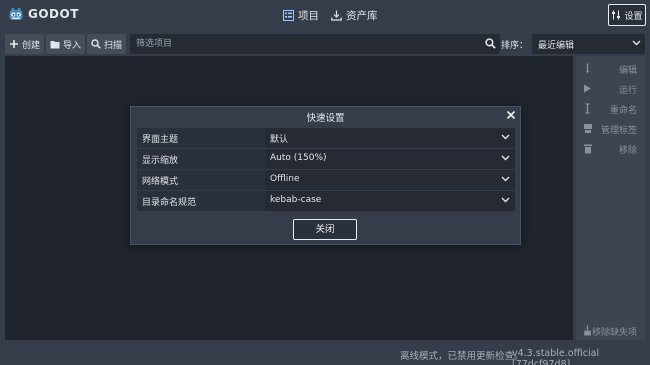  What do you see at coordinates (462, 356) in the screenshot?
I see `status-message: 离线模式，已禁用更新检查。` at bounding box center [462, 356].